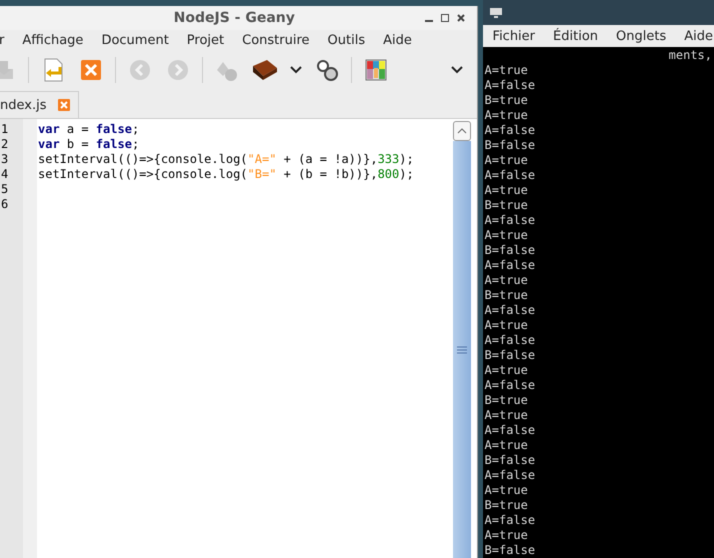 This screenshot has height=558, width=714. What do you see at coordinates (346, 40) in the screenshot?
I see `menu-item: Outils` at bounding box center [346, 40].